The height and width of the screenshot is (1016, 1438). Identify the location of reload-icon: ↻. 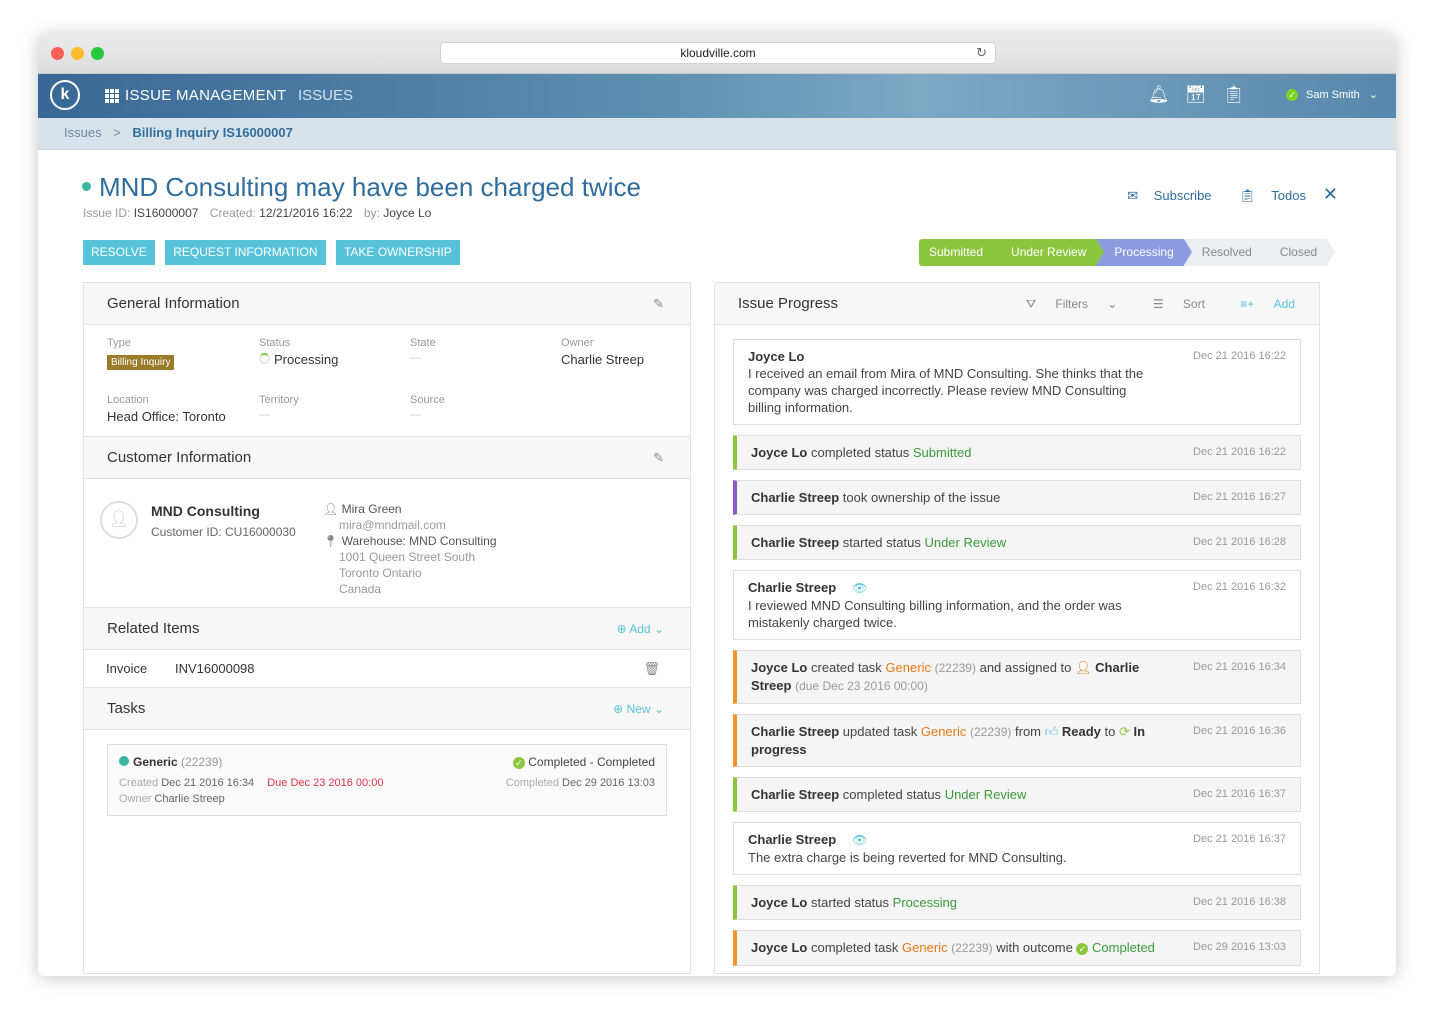
(981, 53).